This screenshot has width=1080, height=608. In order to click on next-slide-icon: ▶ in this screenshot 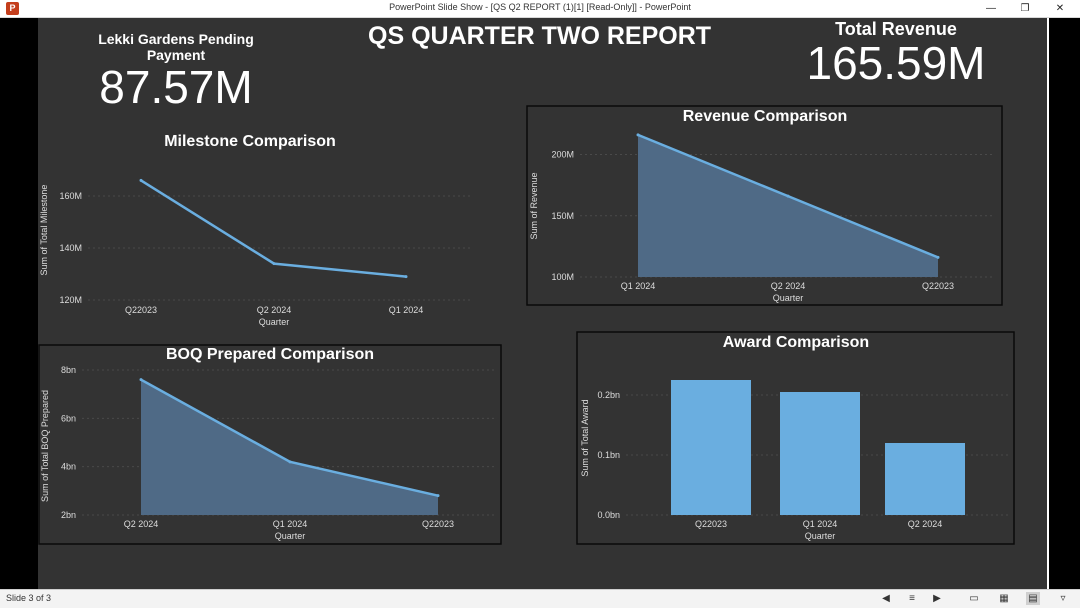, I will do `click(937, 598)`.